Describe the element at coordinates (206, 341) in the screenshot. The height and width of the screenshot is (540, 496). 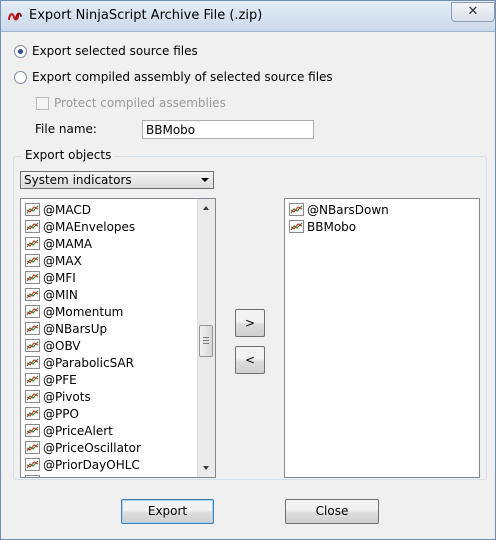
I see `scrollbar-thumb` at that location.